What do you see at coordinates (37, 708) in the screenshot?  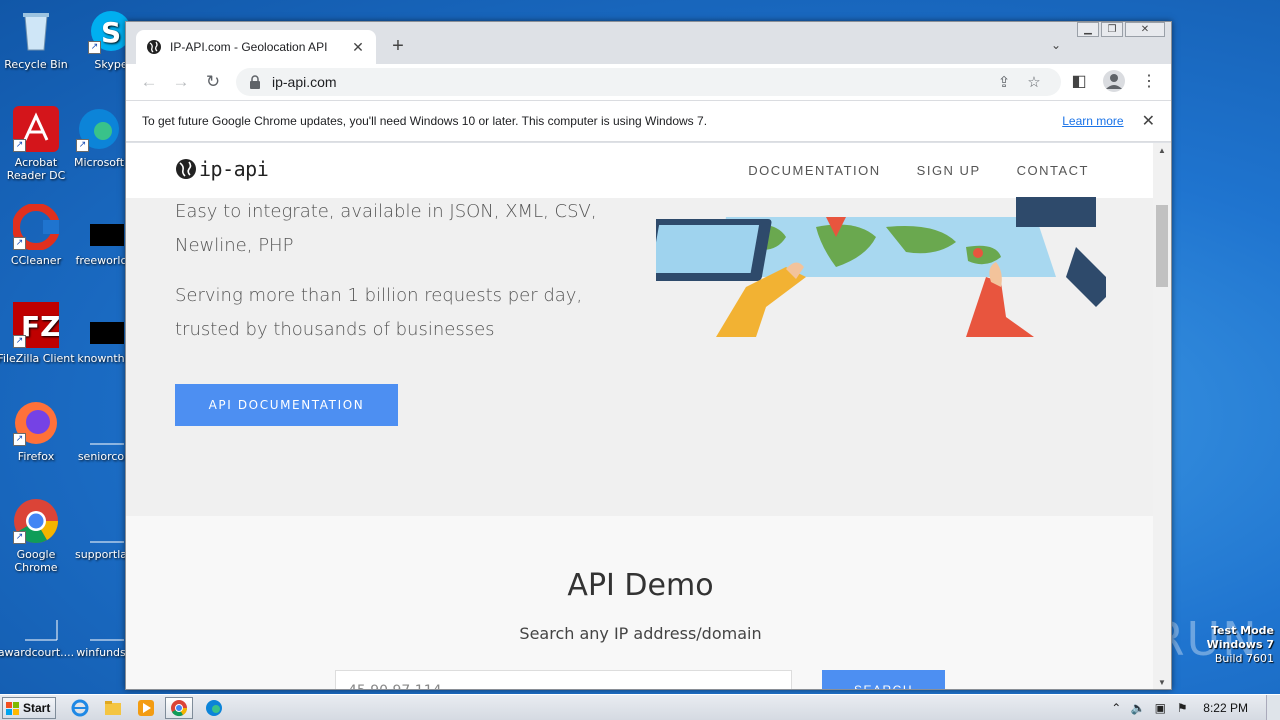 I see `start-label: Start` at bounding box center [37, 708].